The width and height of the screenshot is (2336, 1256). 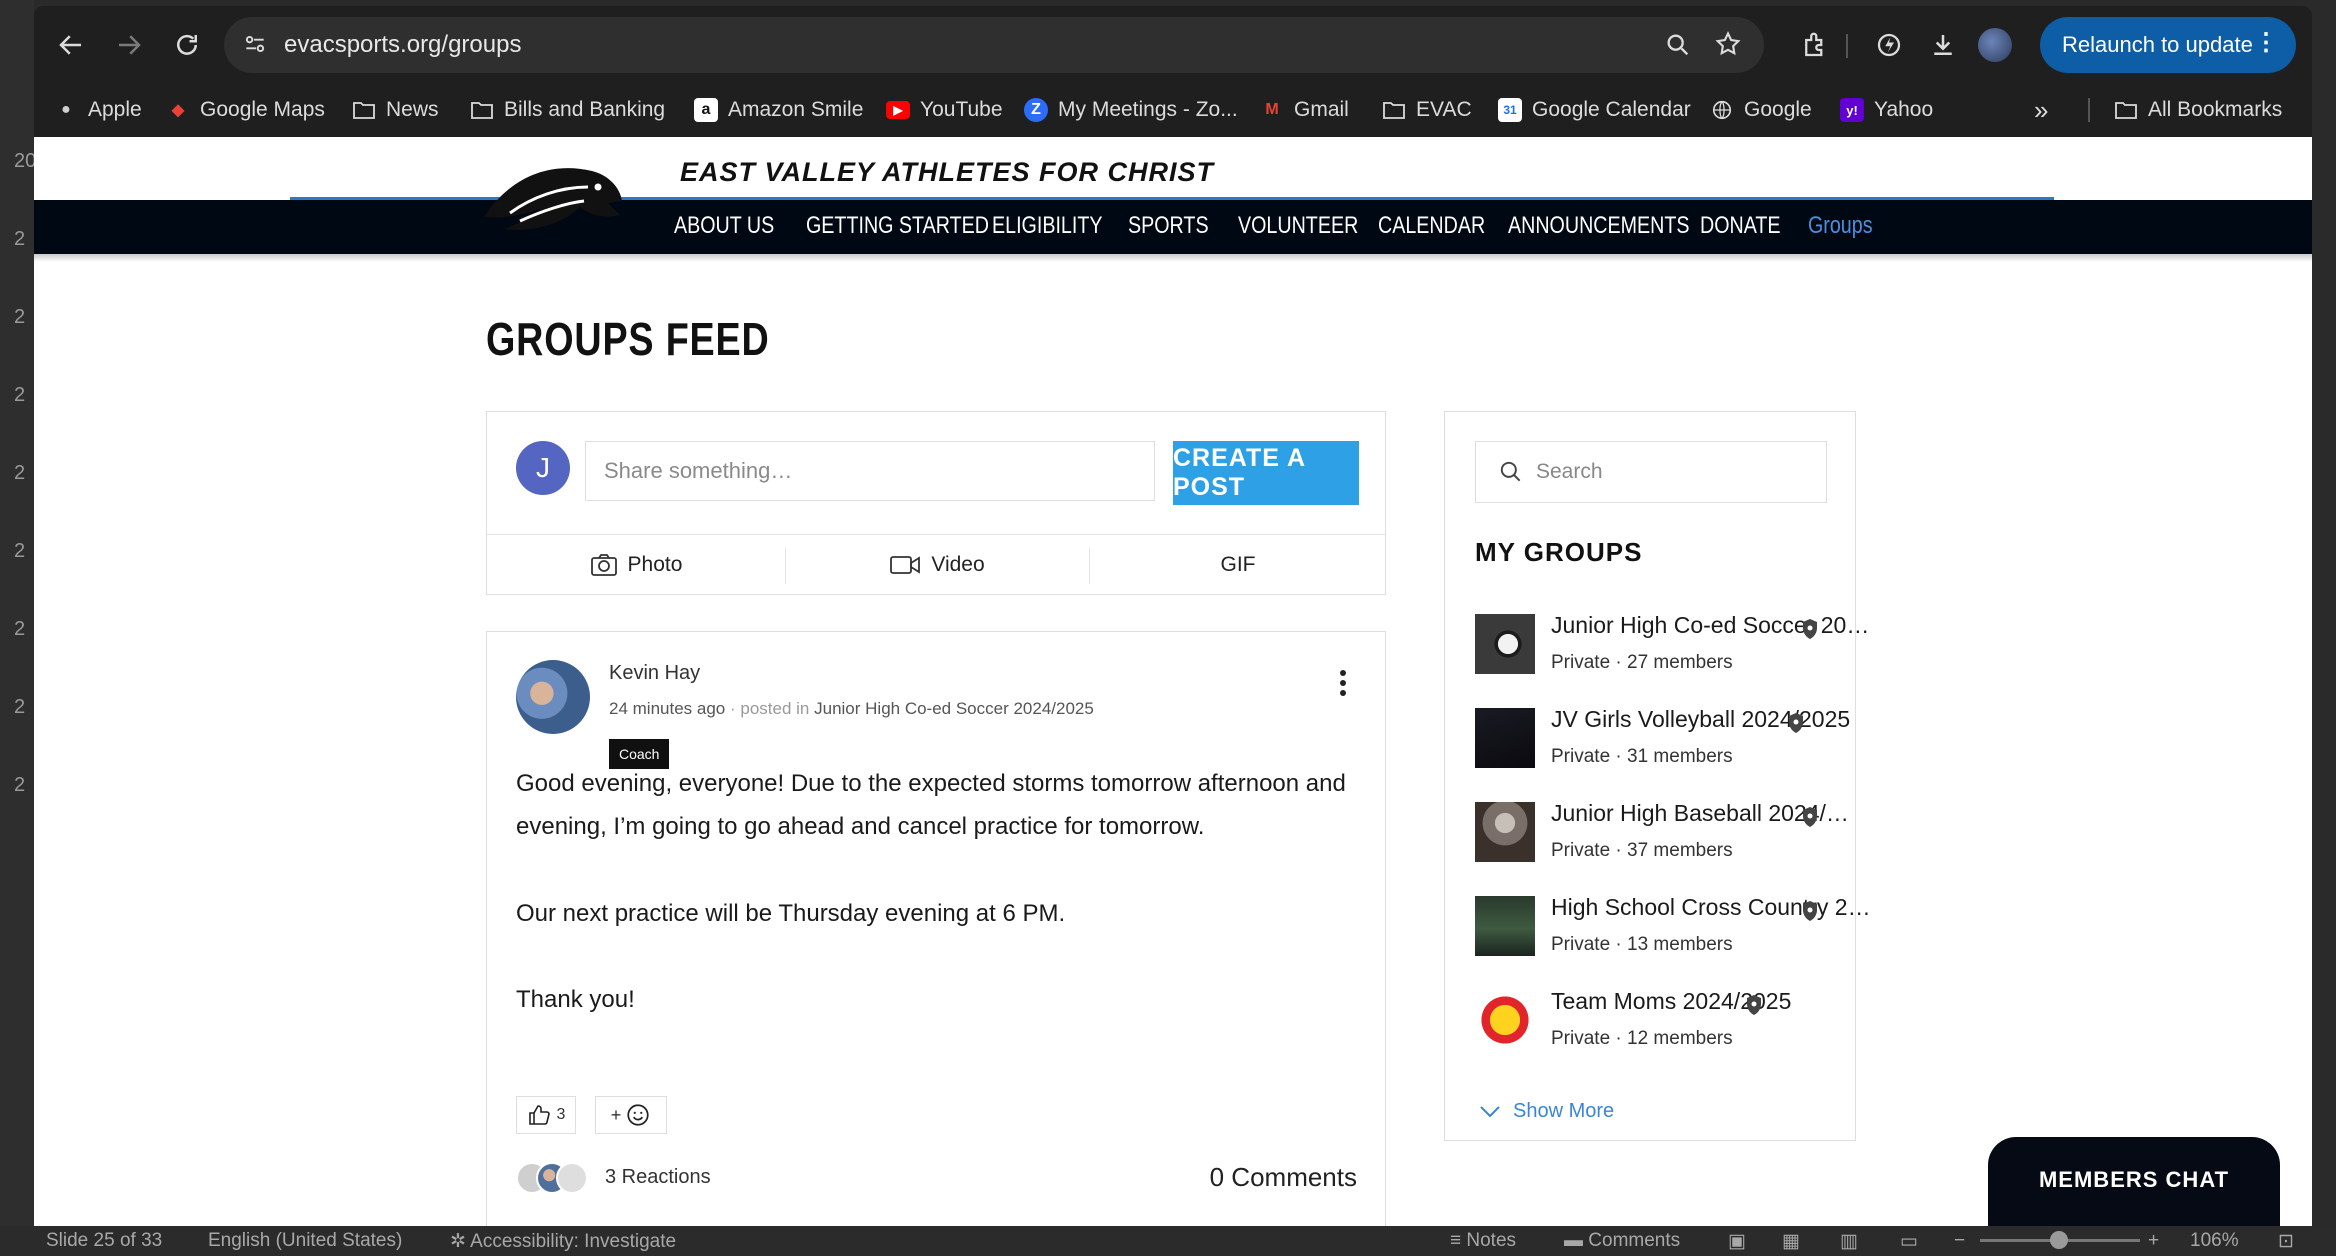 What do you see at coordinates (1238, 565) in the screenshot?
I see `gif-button: GIF` at bounding box center [1238, 565].